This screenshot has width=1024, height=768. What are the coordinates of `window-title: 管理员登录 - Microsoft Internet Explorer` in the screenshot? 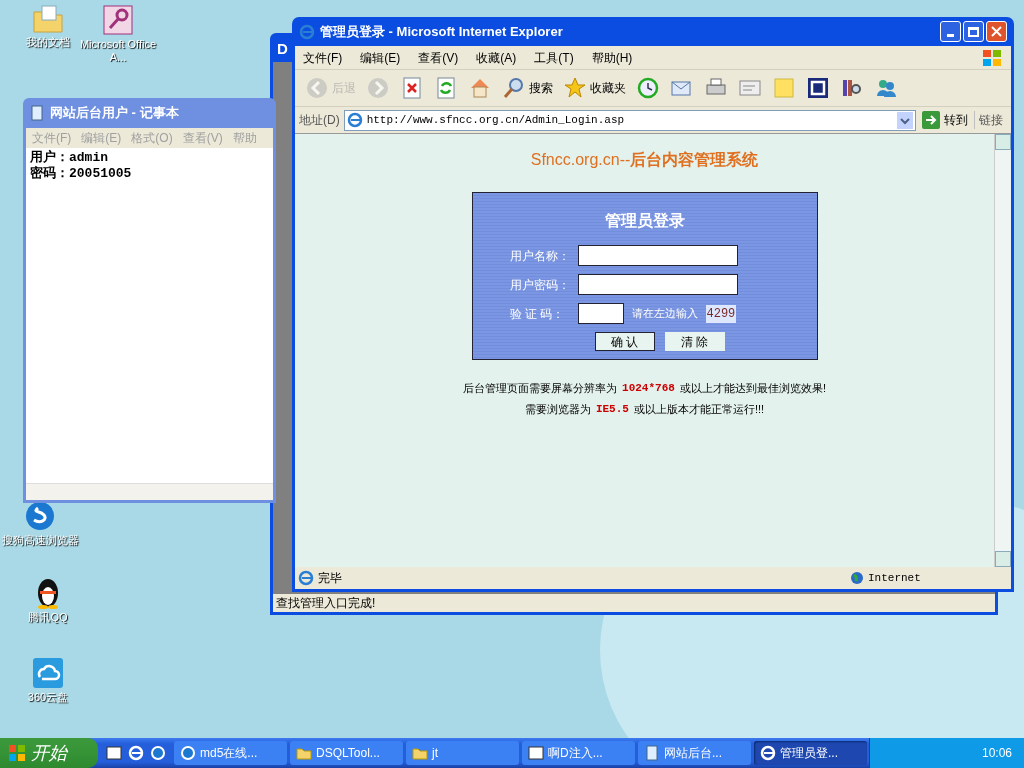 It's located at (442, 31).